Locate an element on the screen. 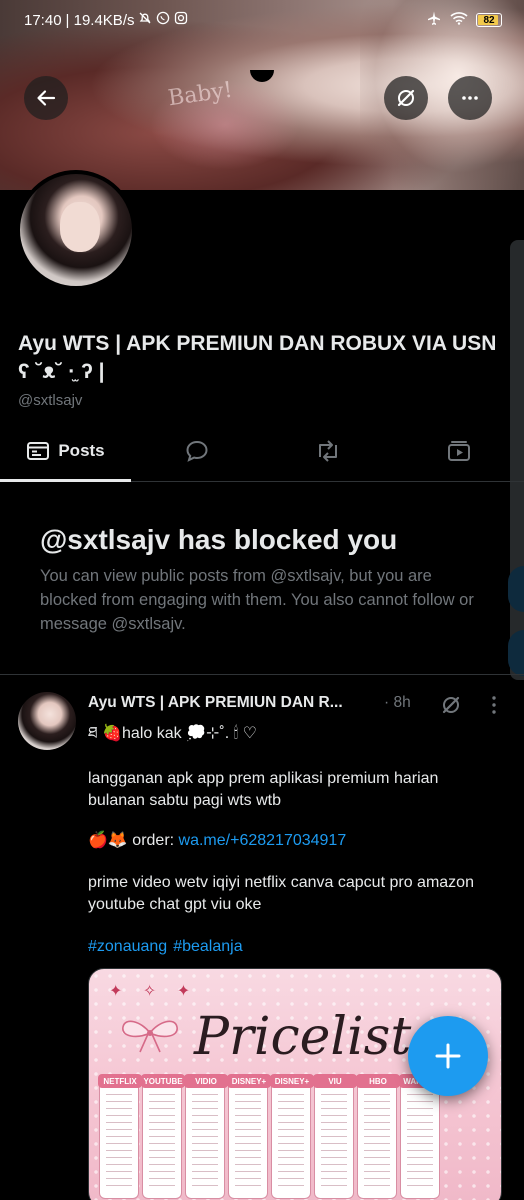 Image resolution: width=524 pixels, height=1200 pixels. tab-posts-label: Posts is located at coordinates (81, 450).